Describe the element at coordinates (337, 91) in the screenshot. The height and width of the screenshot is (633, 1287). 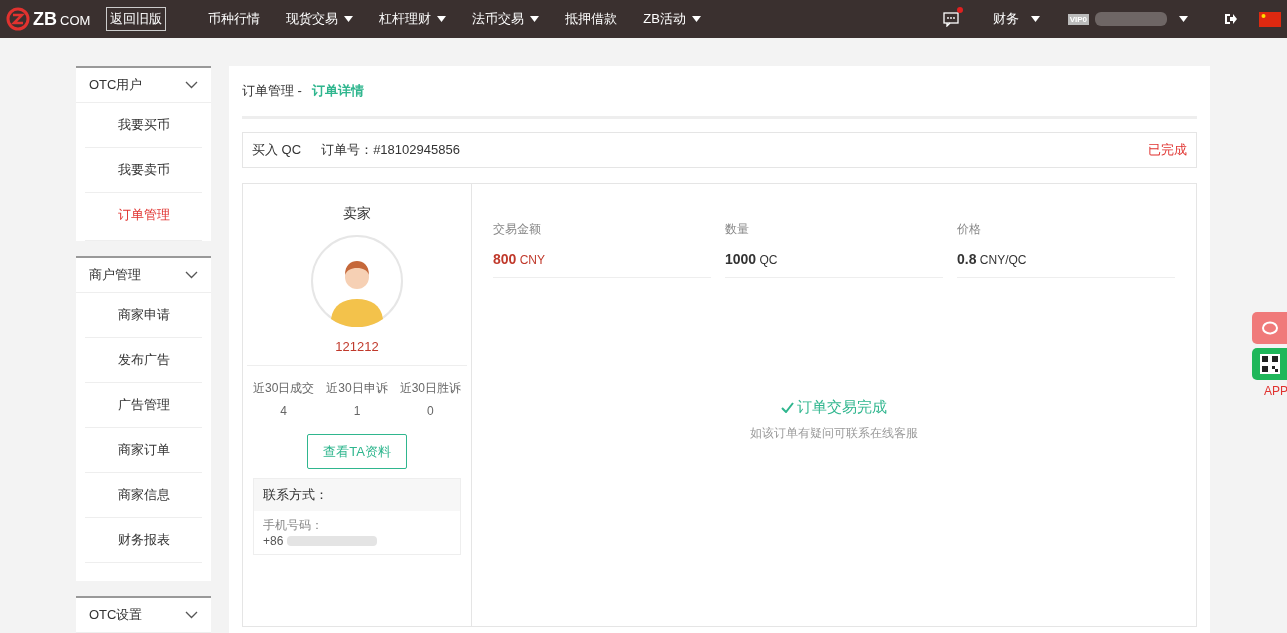
I see `breadcrumb-current: 订单详情` at that location.